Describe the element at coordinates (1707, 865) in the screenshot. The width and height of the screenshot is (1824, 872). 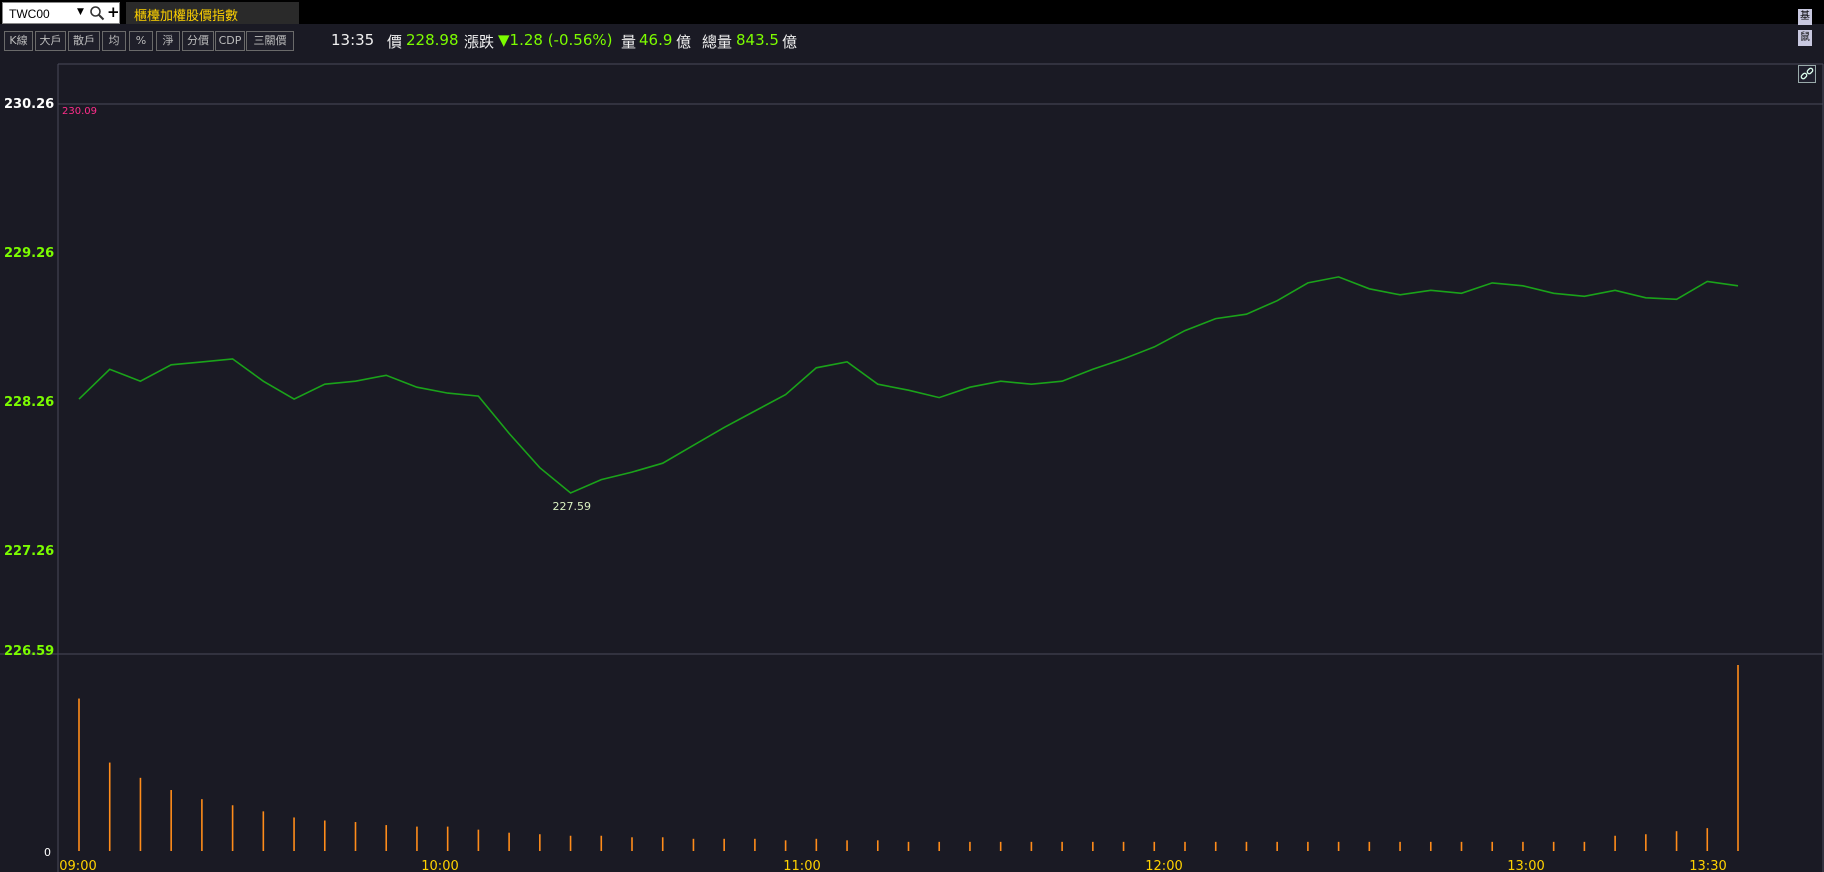
I see `time-axis-tick: 13:30` at that location.